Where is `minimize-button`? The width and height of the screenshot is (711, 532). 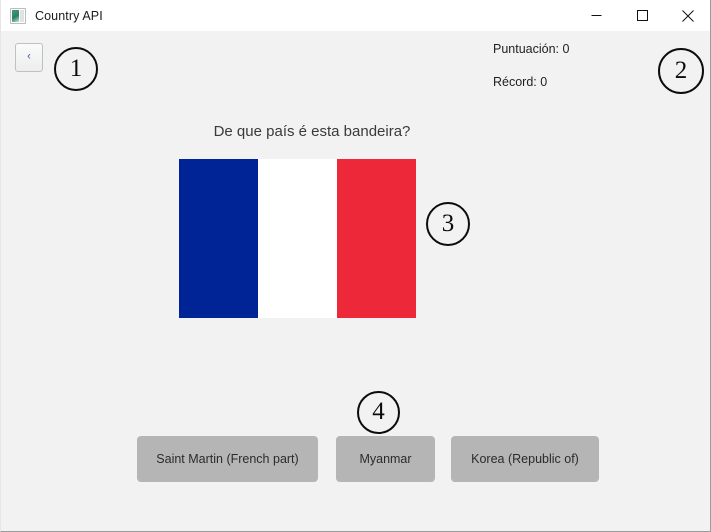 minimize-button is located at coordinates (596, 15).